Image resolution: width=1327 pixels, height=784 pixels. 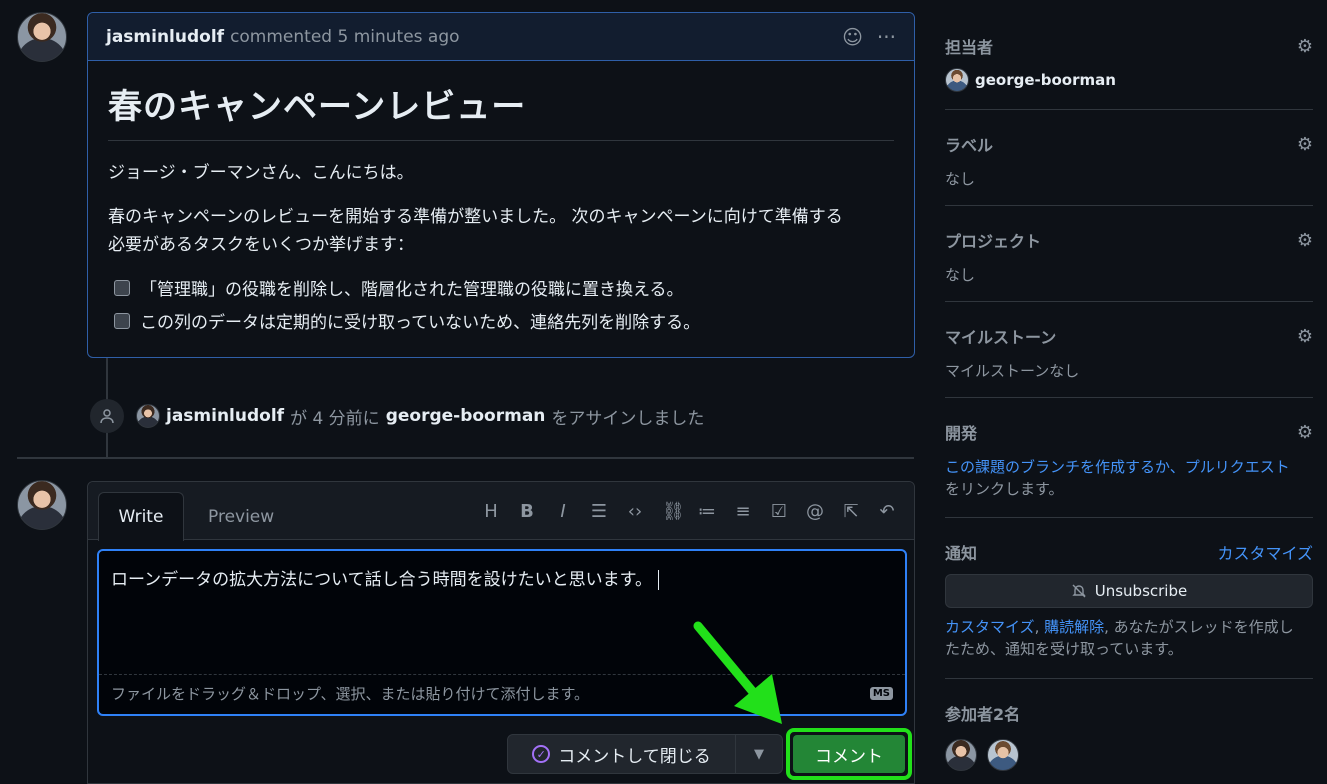 I want to click on link-icon: ⛓, so click(x=673, y=511).